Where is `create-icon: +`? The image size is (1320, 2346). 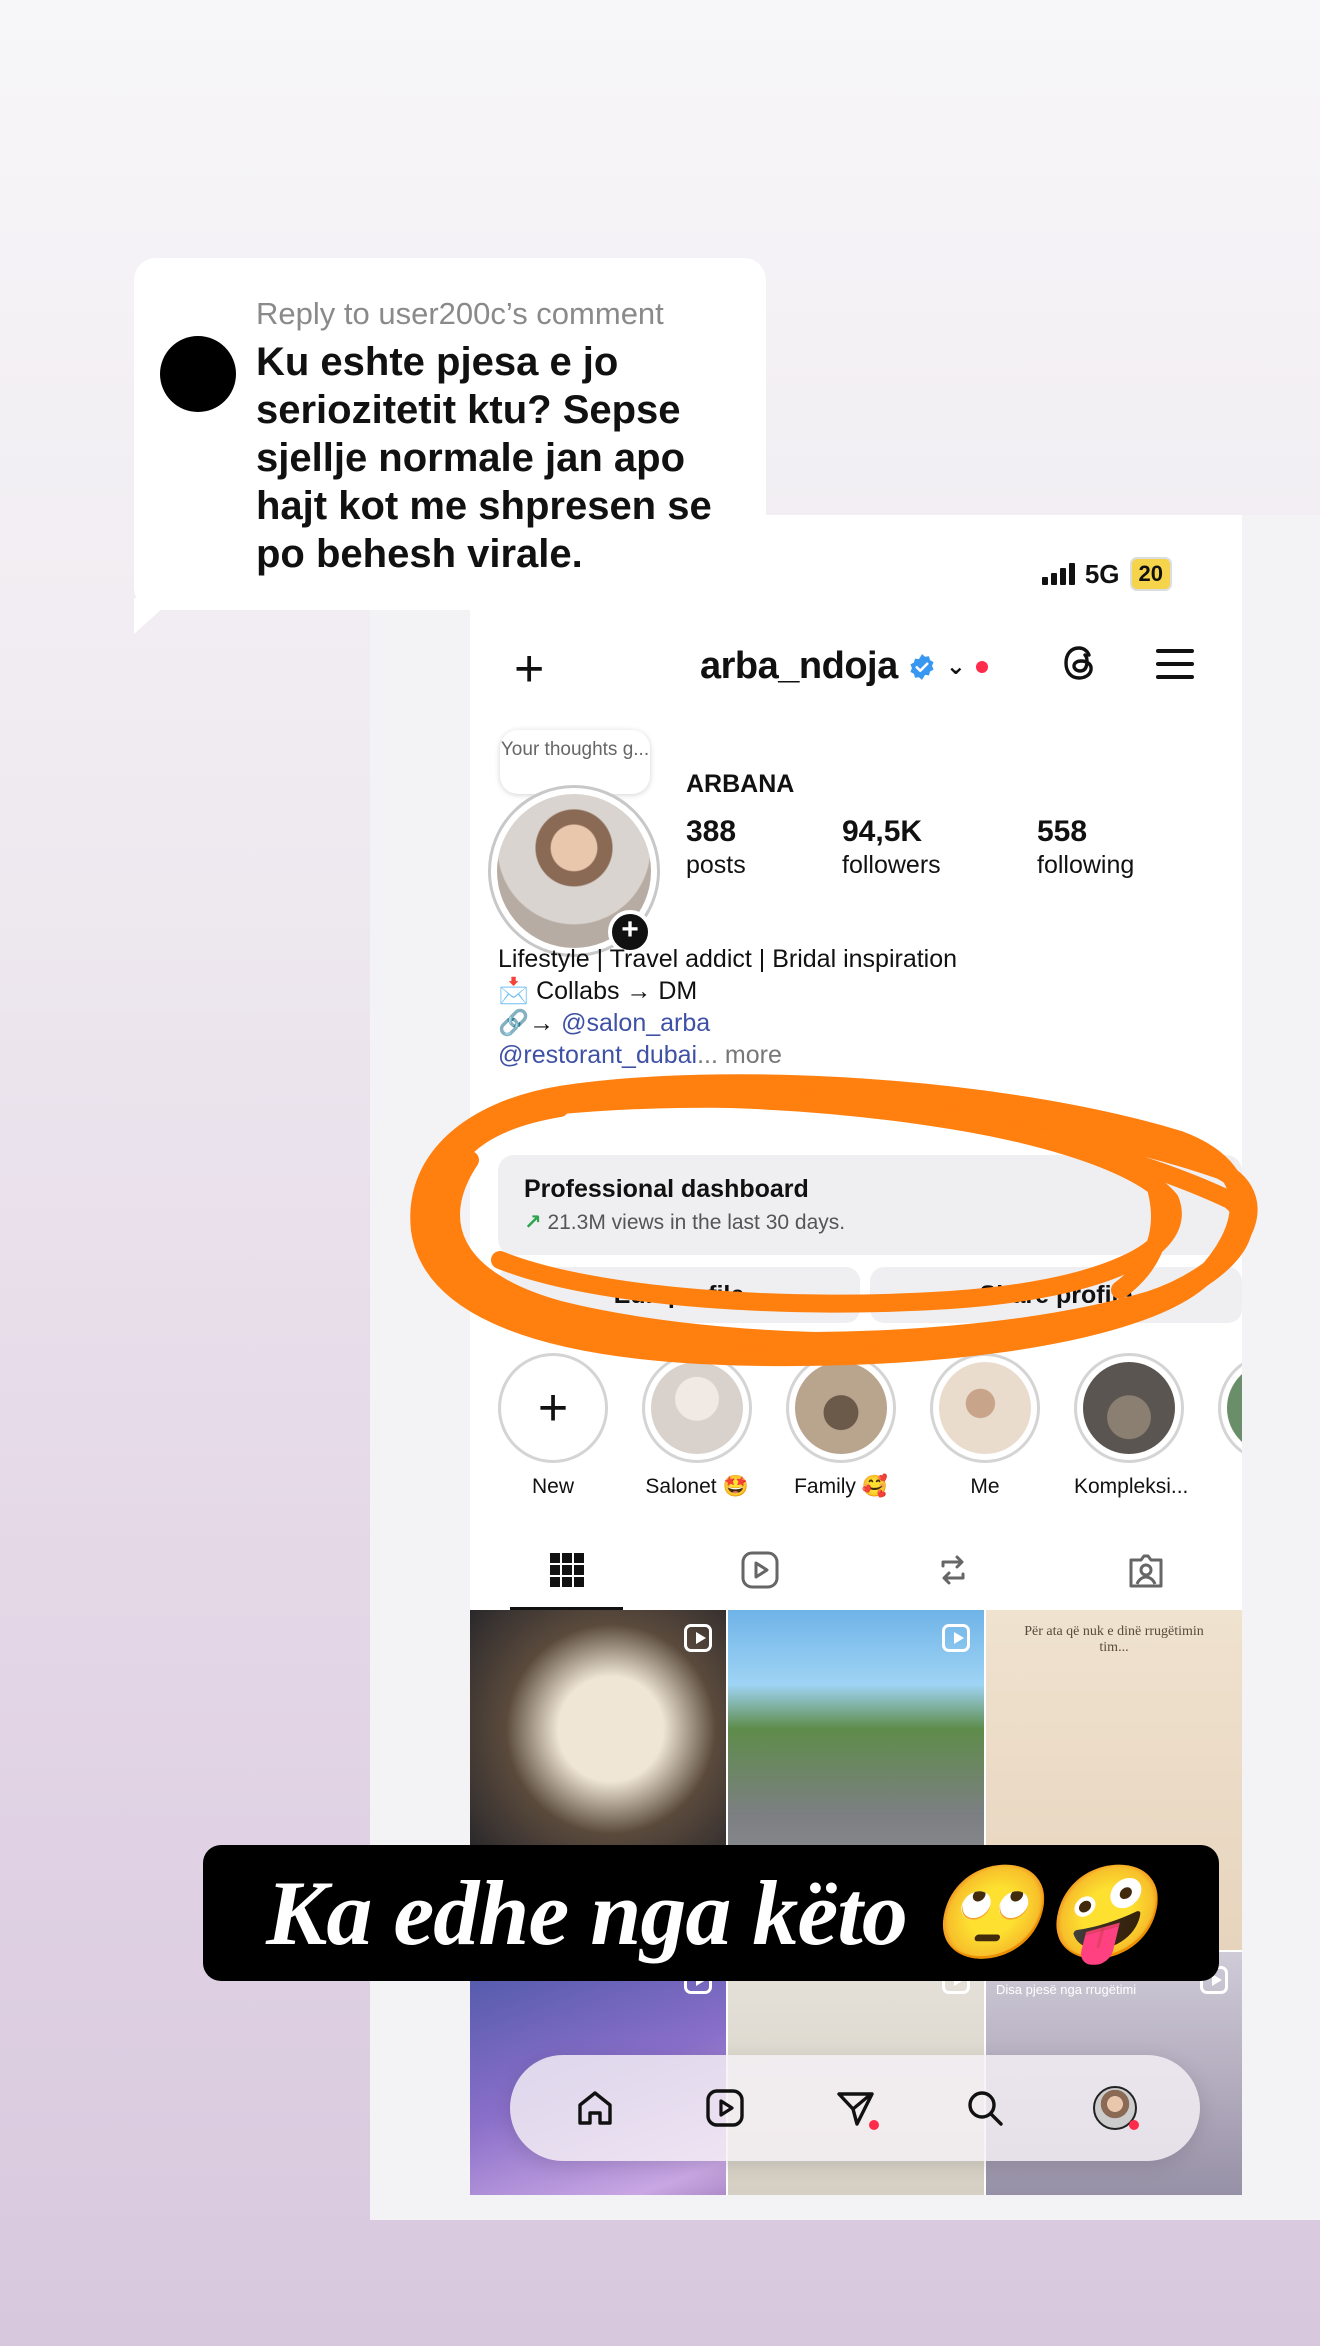 create-icon: + is located at coordinates (529, 669).